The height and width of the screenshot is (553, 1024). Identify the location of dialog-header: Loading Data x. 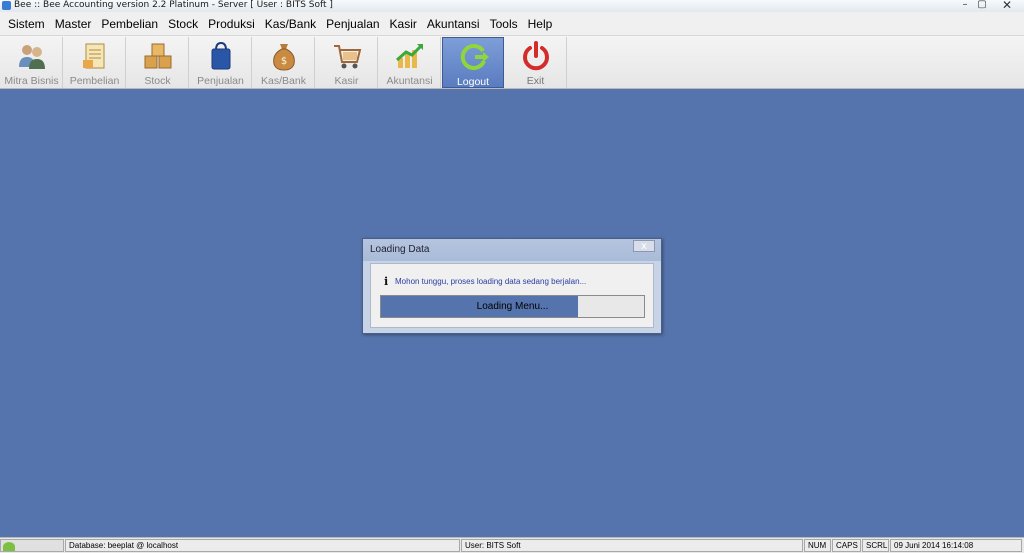
(512, 250).